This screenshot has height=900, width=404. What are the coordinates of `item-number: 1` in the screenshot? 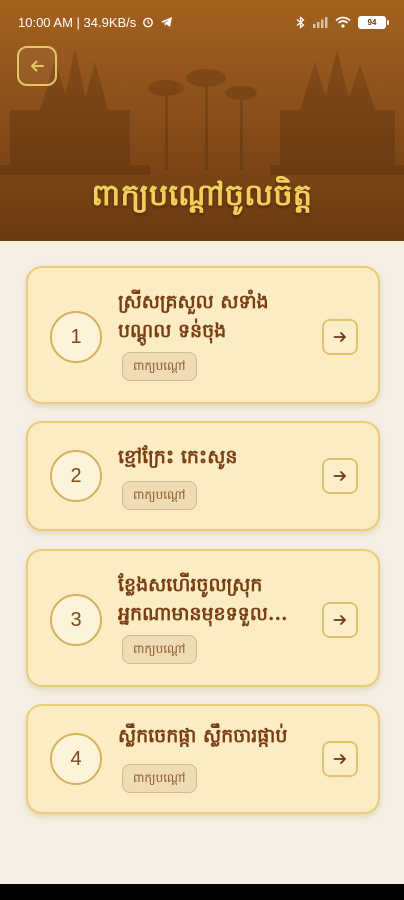 It's located at (76, 337).